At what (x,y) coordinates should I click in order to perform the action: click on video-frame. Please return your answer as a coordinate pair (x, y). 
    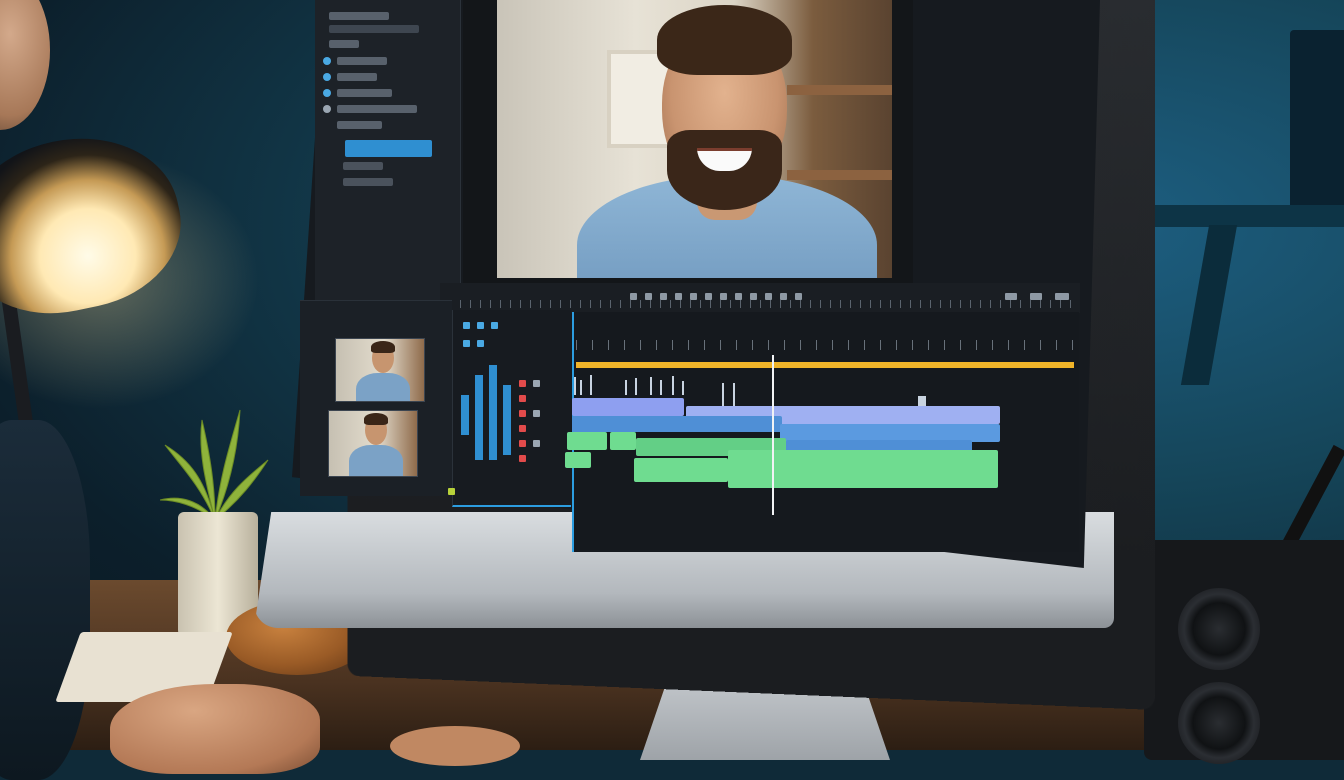
    Looking at the image, I should click on (694, 139).